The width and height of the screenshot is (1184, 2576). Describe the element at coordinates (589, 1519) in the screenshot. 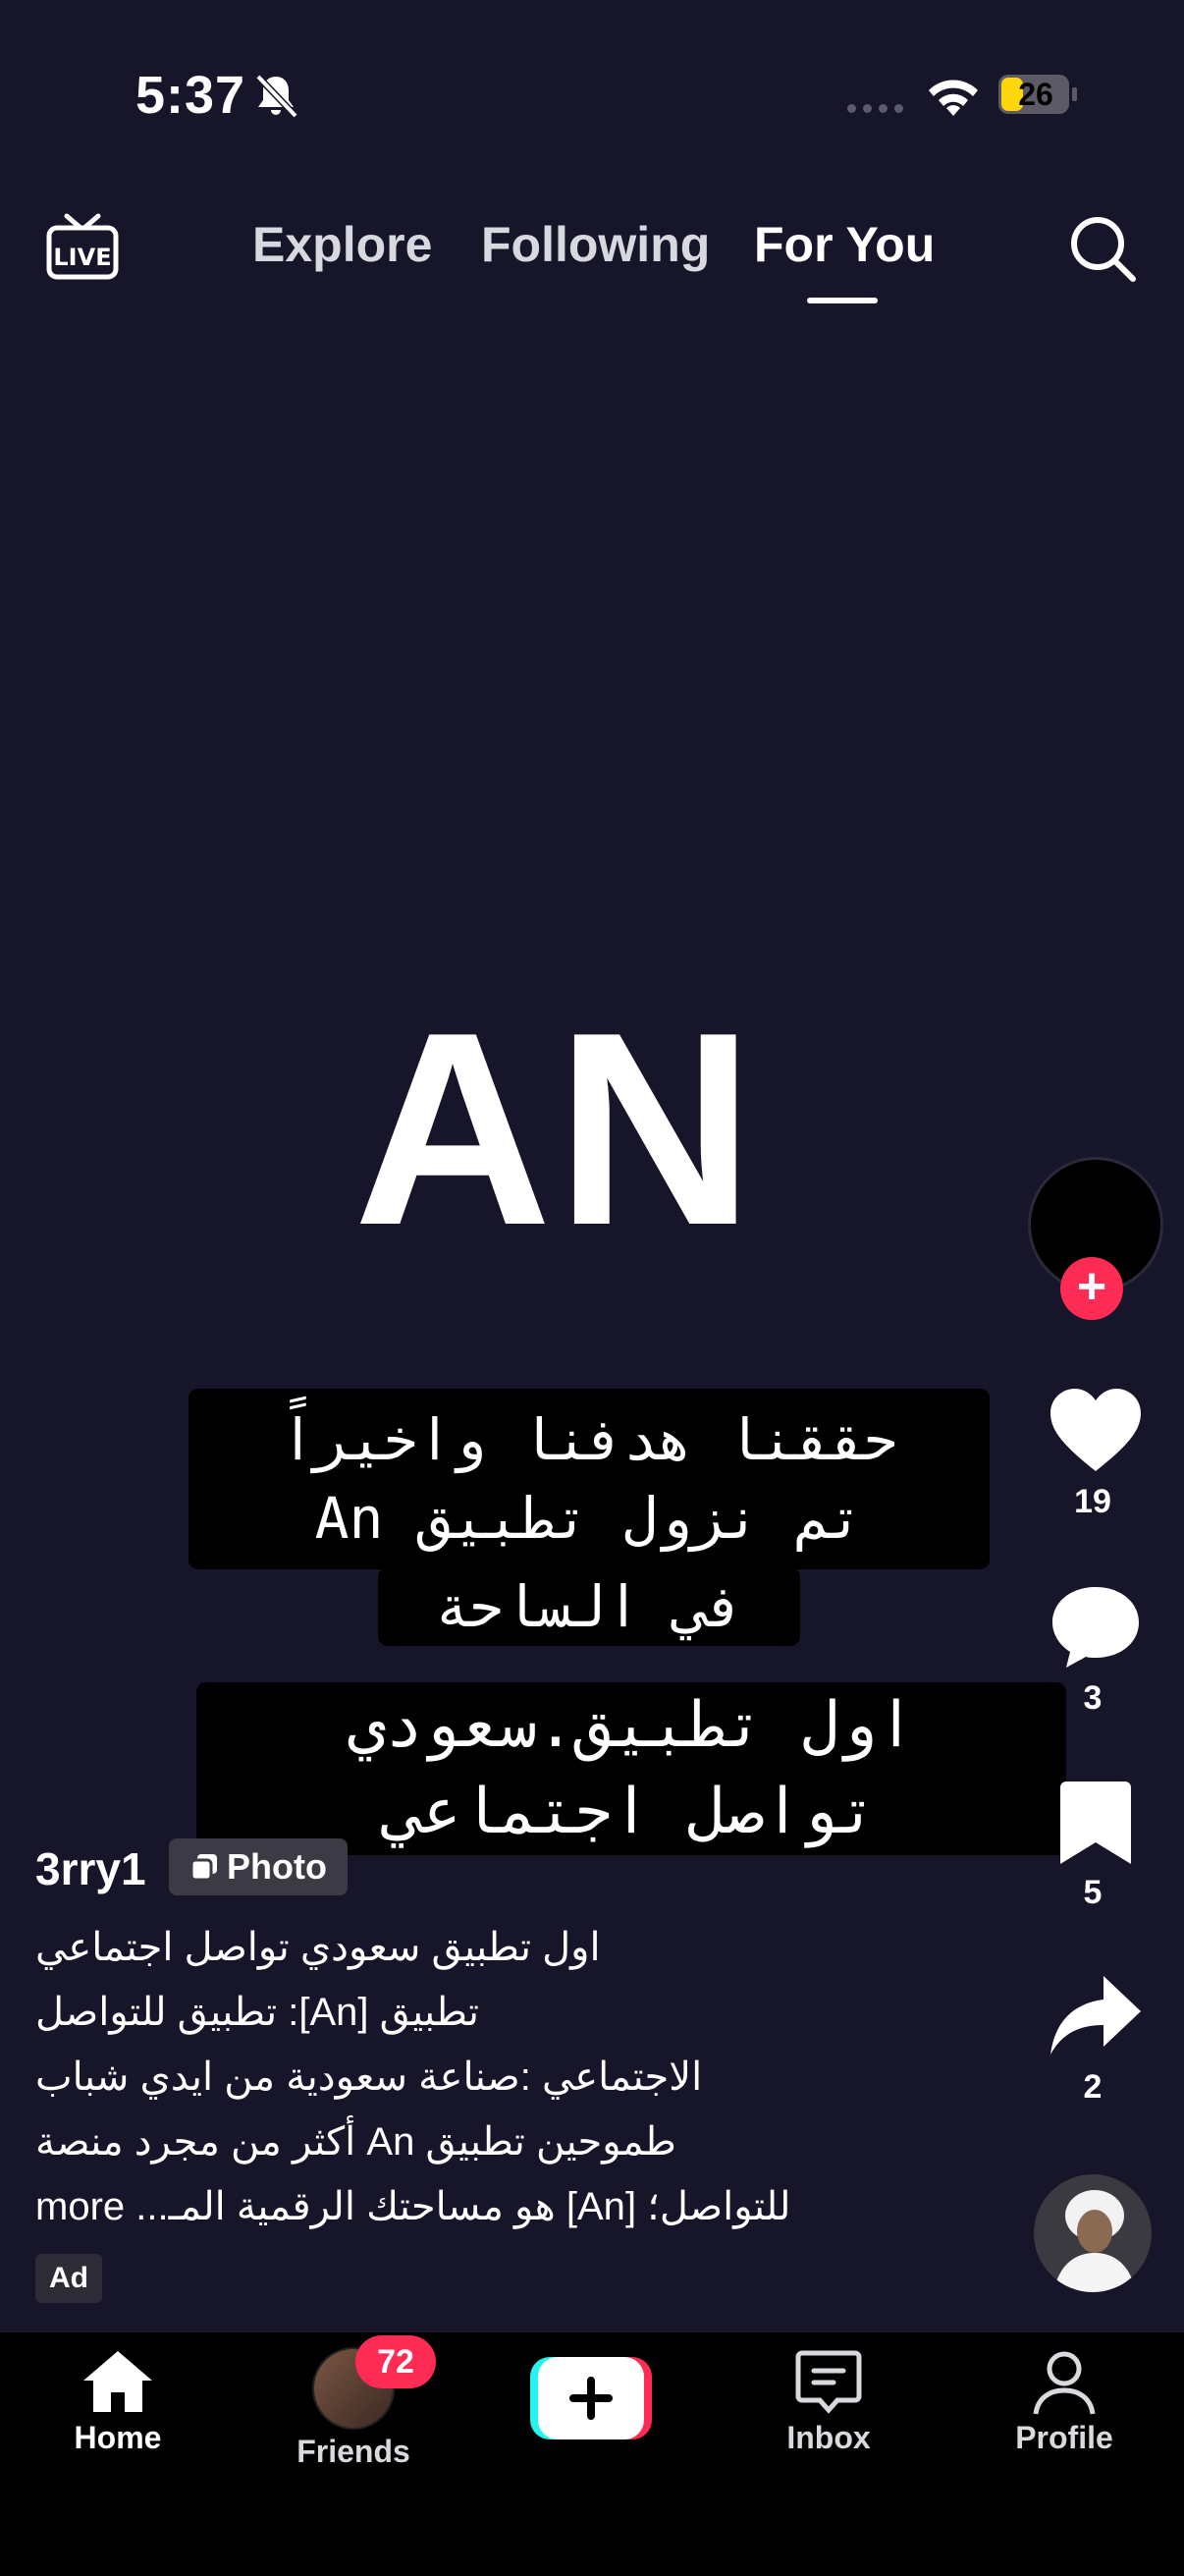

I see `overlay-line: تم نزول تطبيق An` at that location.